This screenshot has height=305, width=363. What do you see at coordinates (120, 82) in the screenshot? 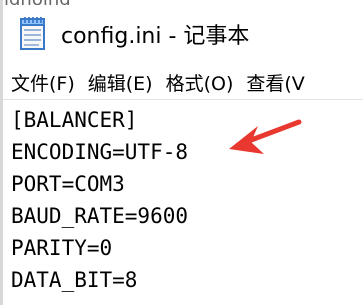
I see `menu-edit: 编辑(E)` at bounding box center [120, 82].